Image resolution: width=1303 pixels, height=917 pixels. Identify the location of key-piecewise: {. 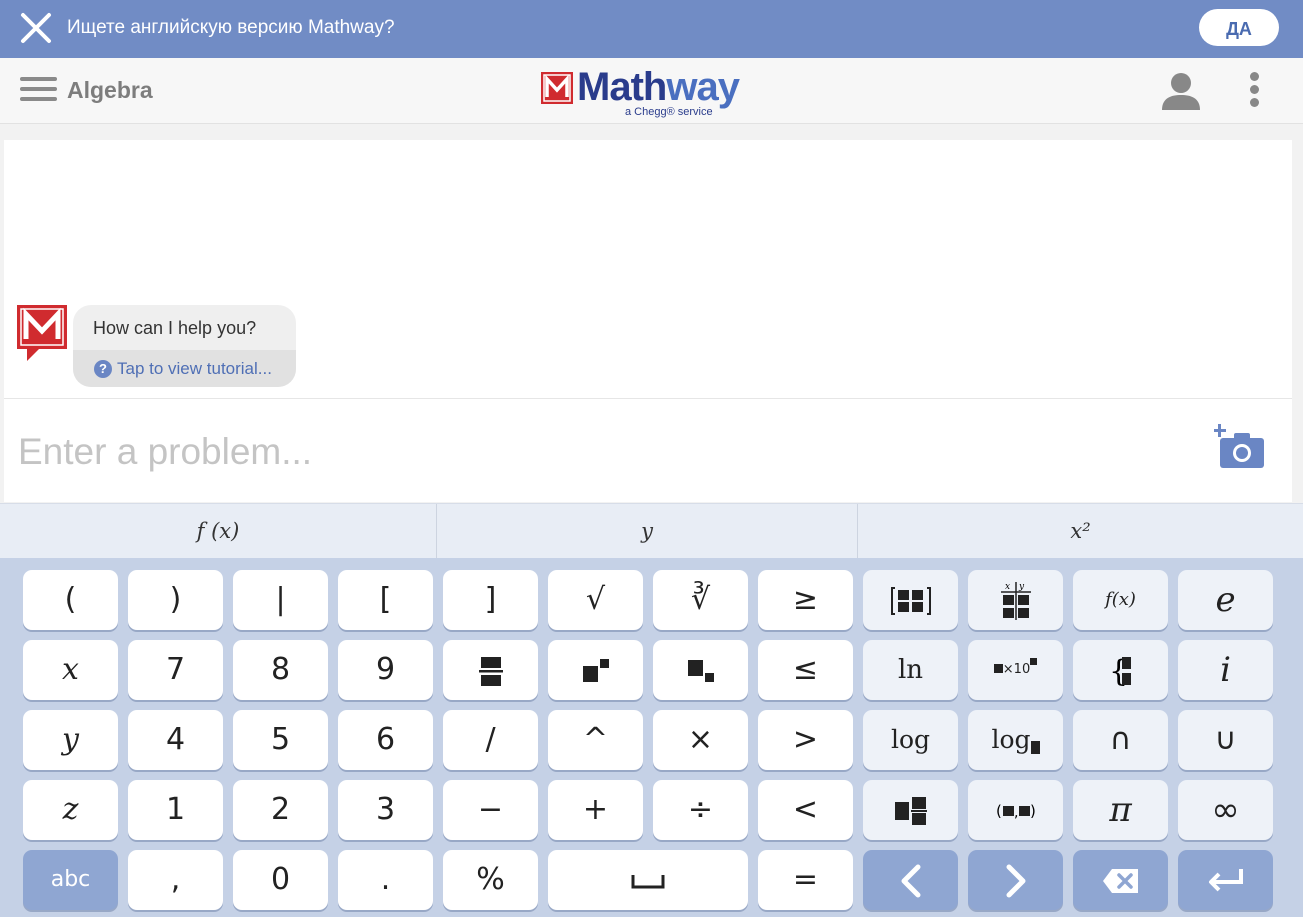
(1120, 670).